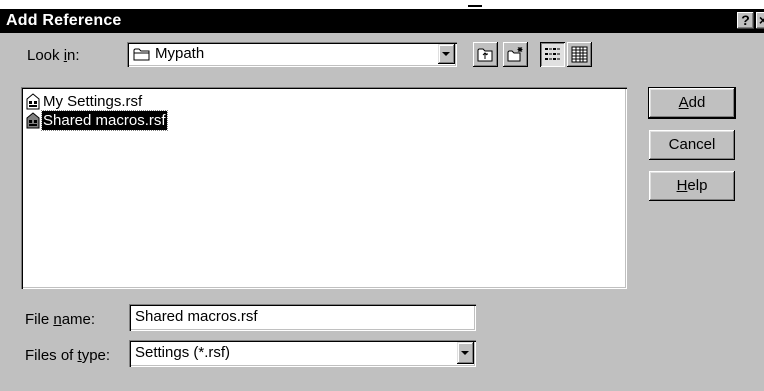  I want to click on up-one-level-icon, so click(485, 55).